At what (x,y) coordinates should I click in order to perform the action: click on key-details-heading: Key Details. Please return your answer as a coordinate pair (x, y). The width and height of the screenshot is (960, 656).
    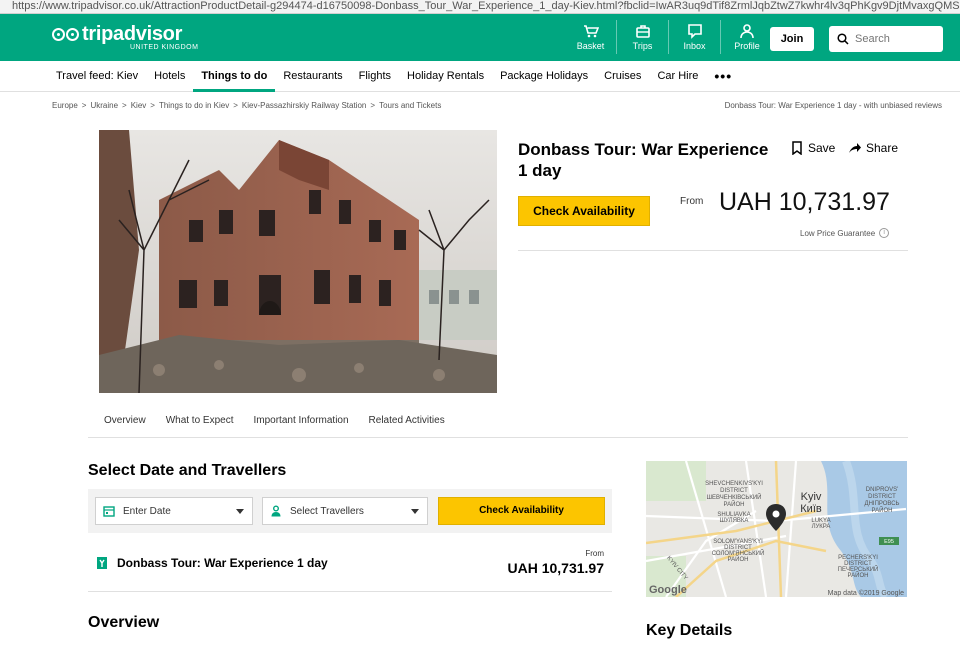
    Looking at the image, I should click on (689, 630).